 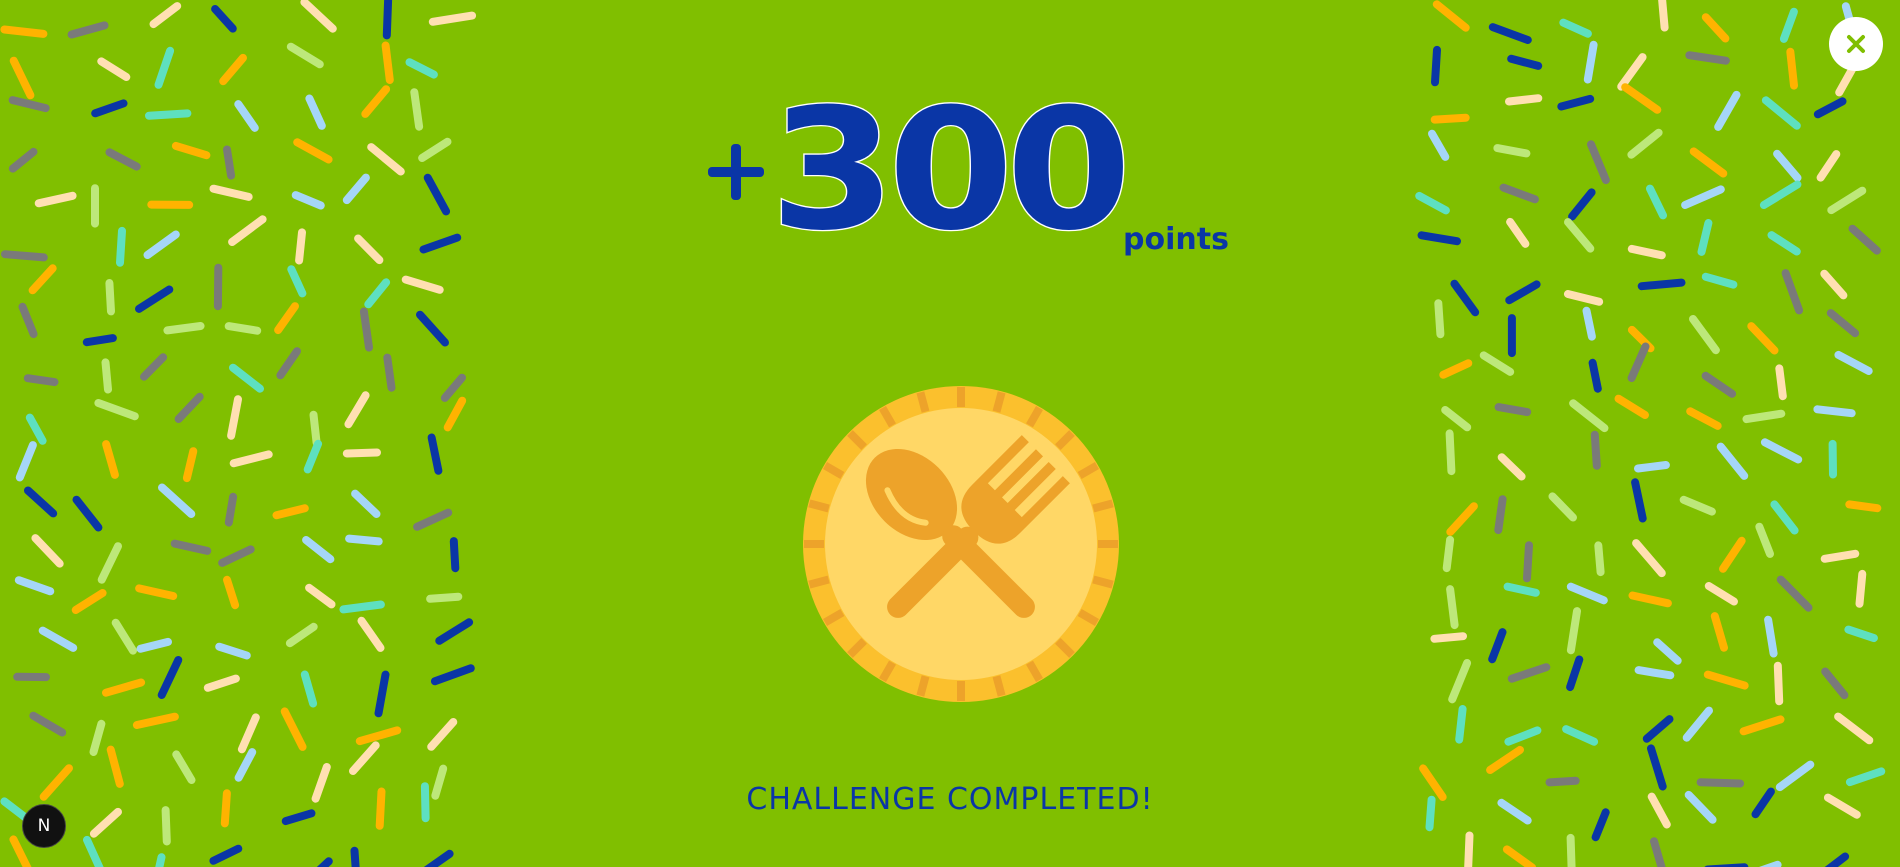 What do you see at coordinates (736, 172) in the screenshot?
I see `plus-icon` at bounding box center [736, 172].